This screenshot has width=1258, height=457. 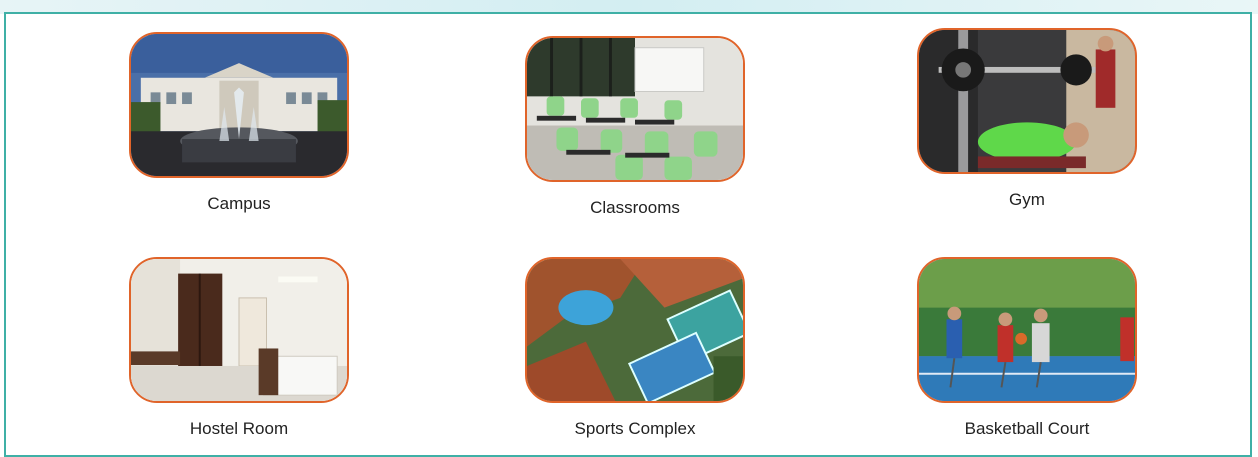 I want to click on gym-image, so click(x=1027, y=101).